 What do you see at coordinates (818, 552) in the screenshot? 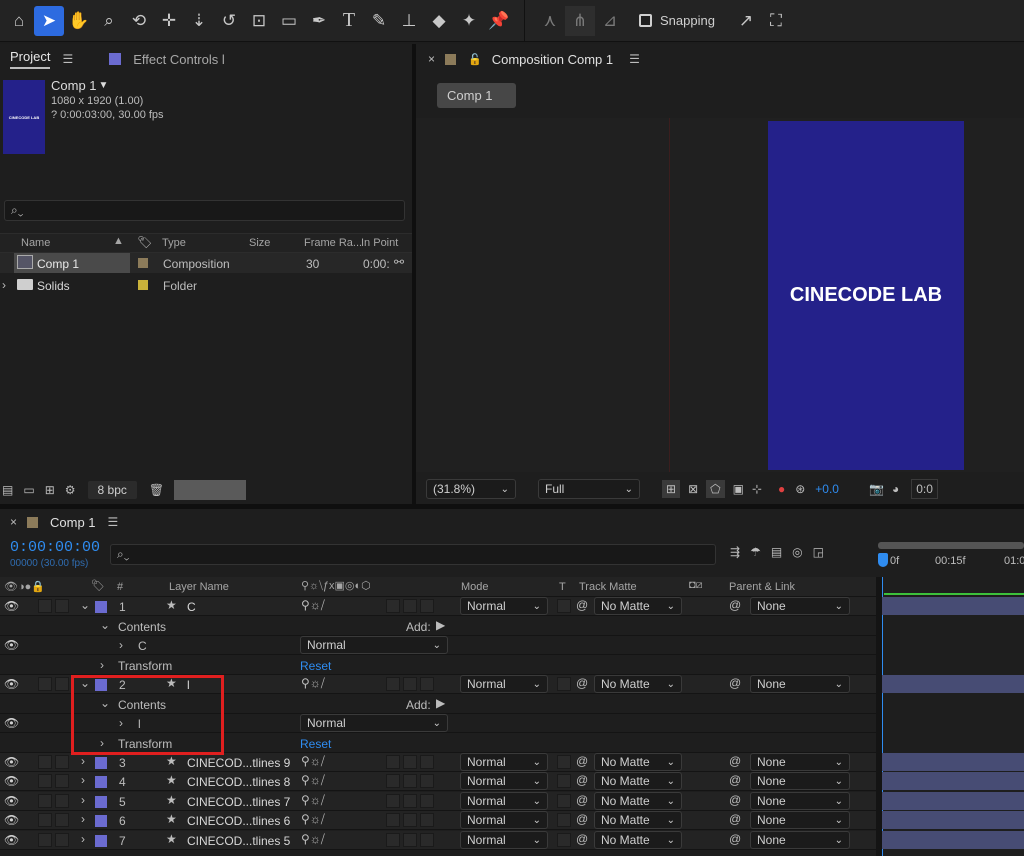
I see `graph-editor-icon: ◲` at bounding box center [818, 552].